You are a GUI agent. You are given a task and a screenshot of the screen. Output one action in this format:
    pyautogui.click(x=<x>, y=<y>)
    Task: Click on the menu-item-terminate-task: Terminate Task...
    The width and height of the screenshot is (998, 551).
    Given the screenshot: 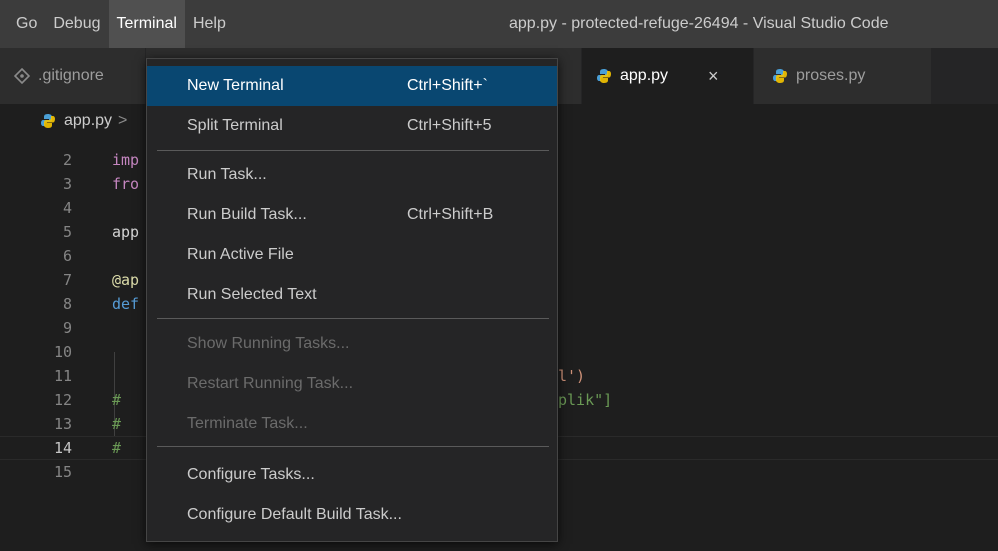 What is the action you would take?
    pyautogui.click(x=352, y=424)
    